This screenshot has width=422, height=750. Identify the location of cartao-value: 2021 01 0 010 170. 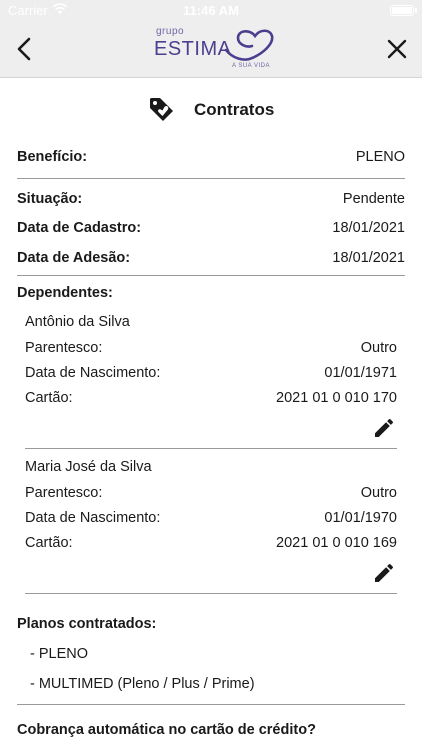
(336, 398).